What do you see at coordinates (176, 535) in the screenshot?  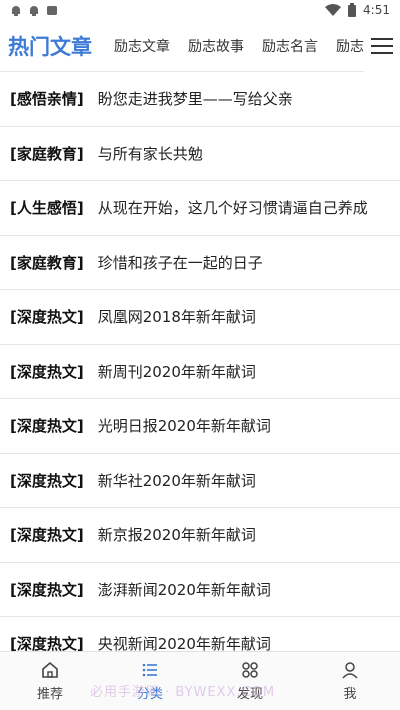 I see `article-title: 新京报2020年新年献词` at bounding box center [176, 535].